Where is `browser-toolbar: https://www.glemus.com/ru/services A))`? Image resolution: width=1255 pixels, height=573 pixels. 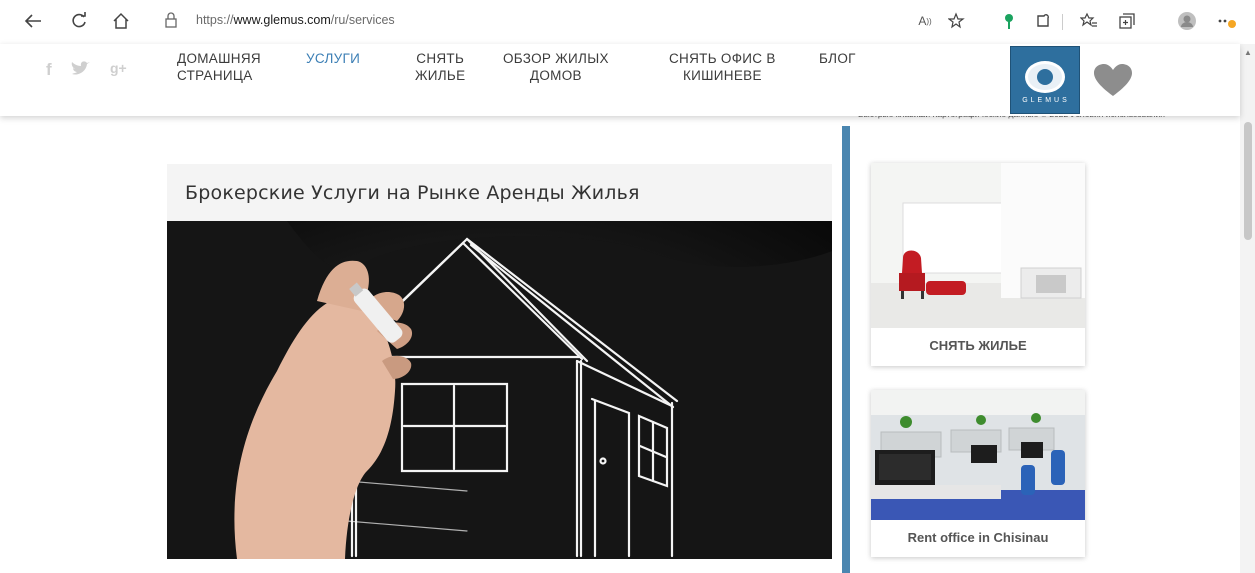 browser-toolbar: https://www.glemus.com/ru/services A)) is located at coordinates (627, 22).